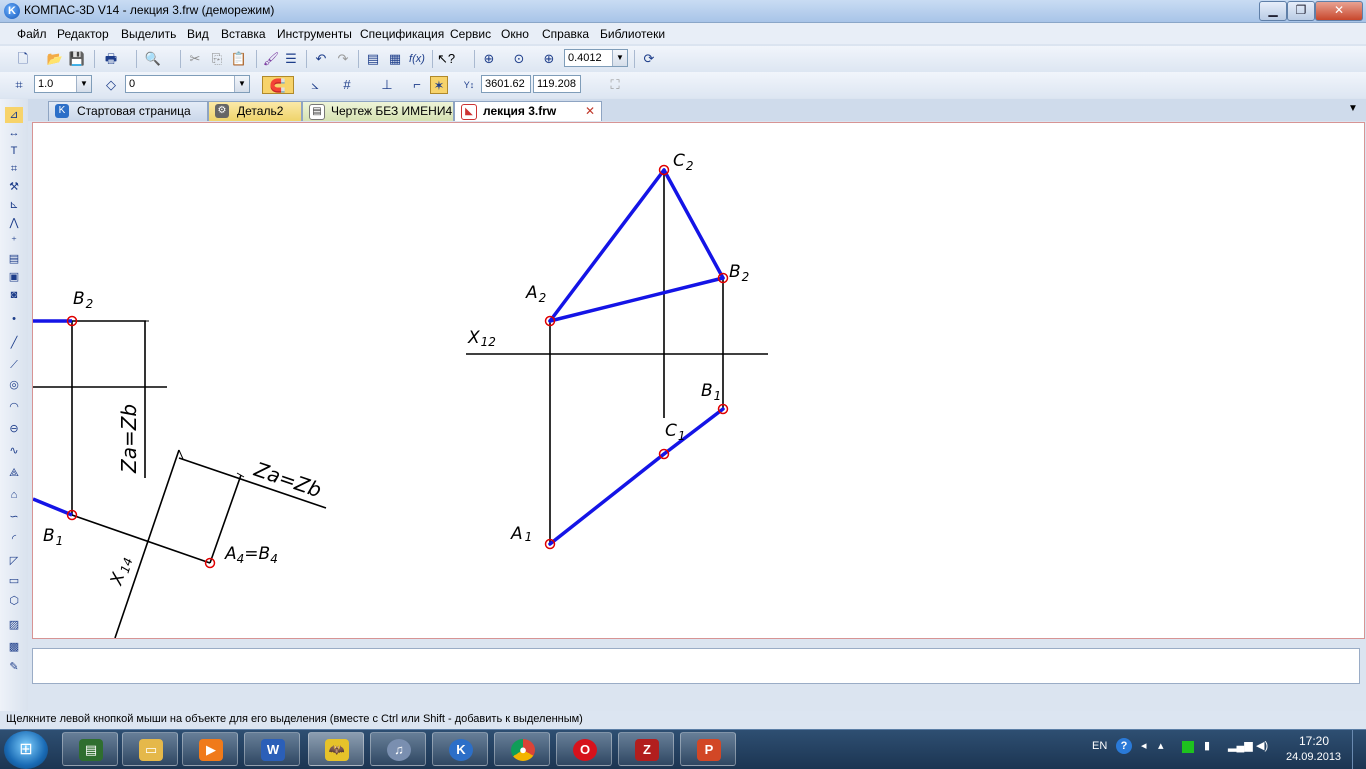 The height and width of the screenshot is (769, 1366). I want to click on menu-insert: Вставка, so click(243, 34).